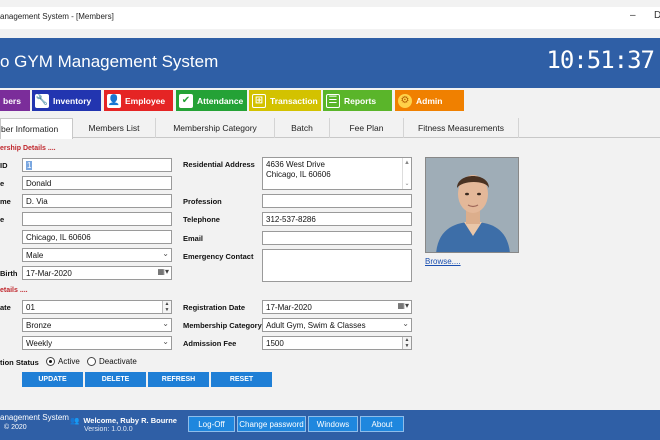 This screenshot has height=440, width=660. What do you see at coordinates (97, 343) in the screenshot?
I see `plan-period-select: Weekly ⌄` at bounding box center [97, 343].